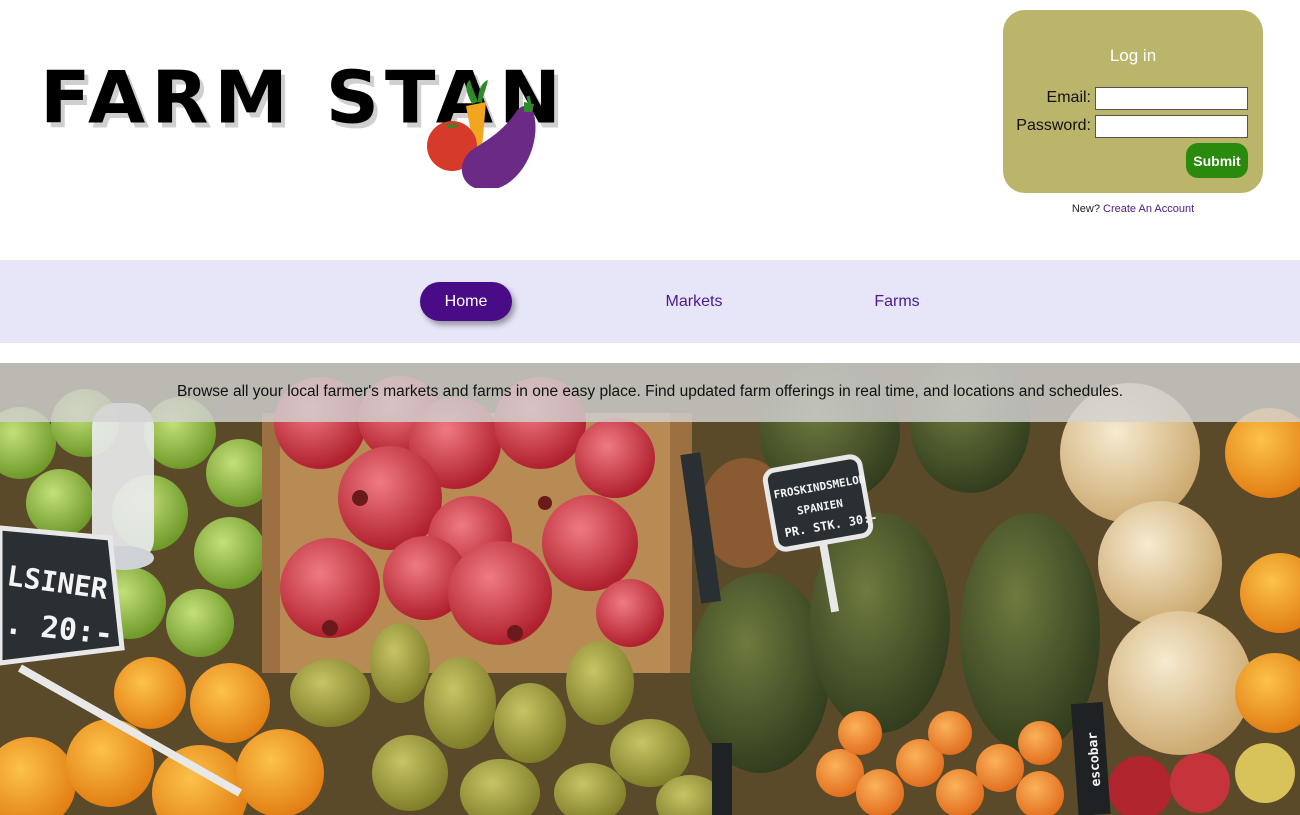 The width and height of the screenshot is (1300, 815). I want to click on password-row: Password:, so click(1133, 127).